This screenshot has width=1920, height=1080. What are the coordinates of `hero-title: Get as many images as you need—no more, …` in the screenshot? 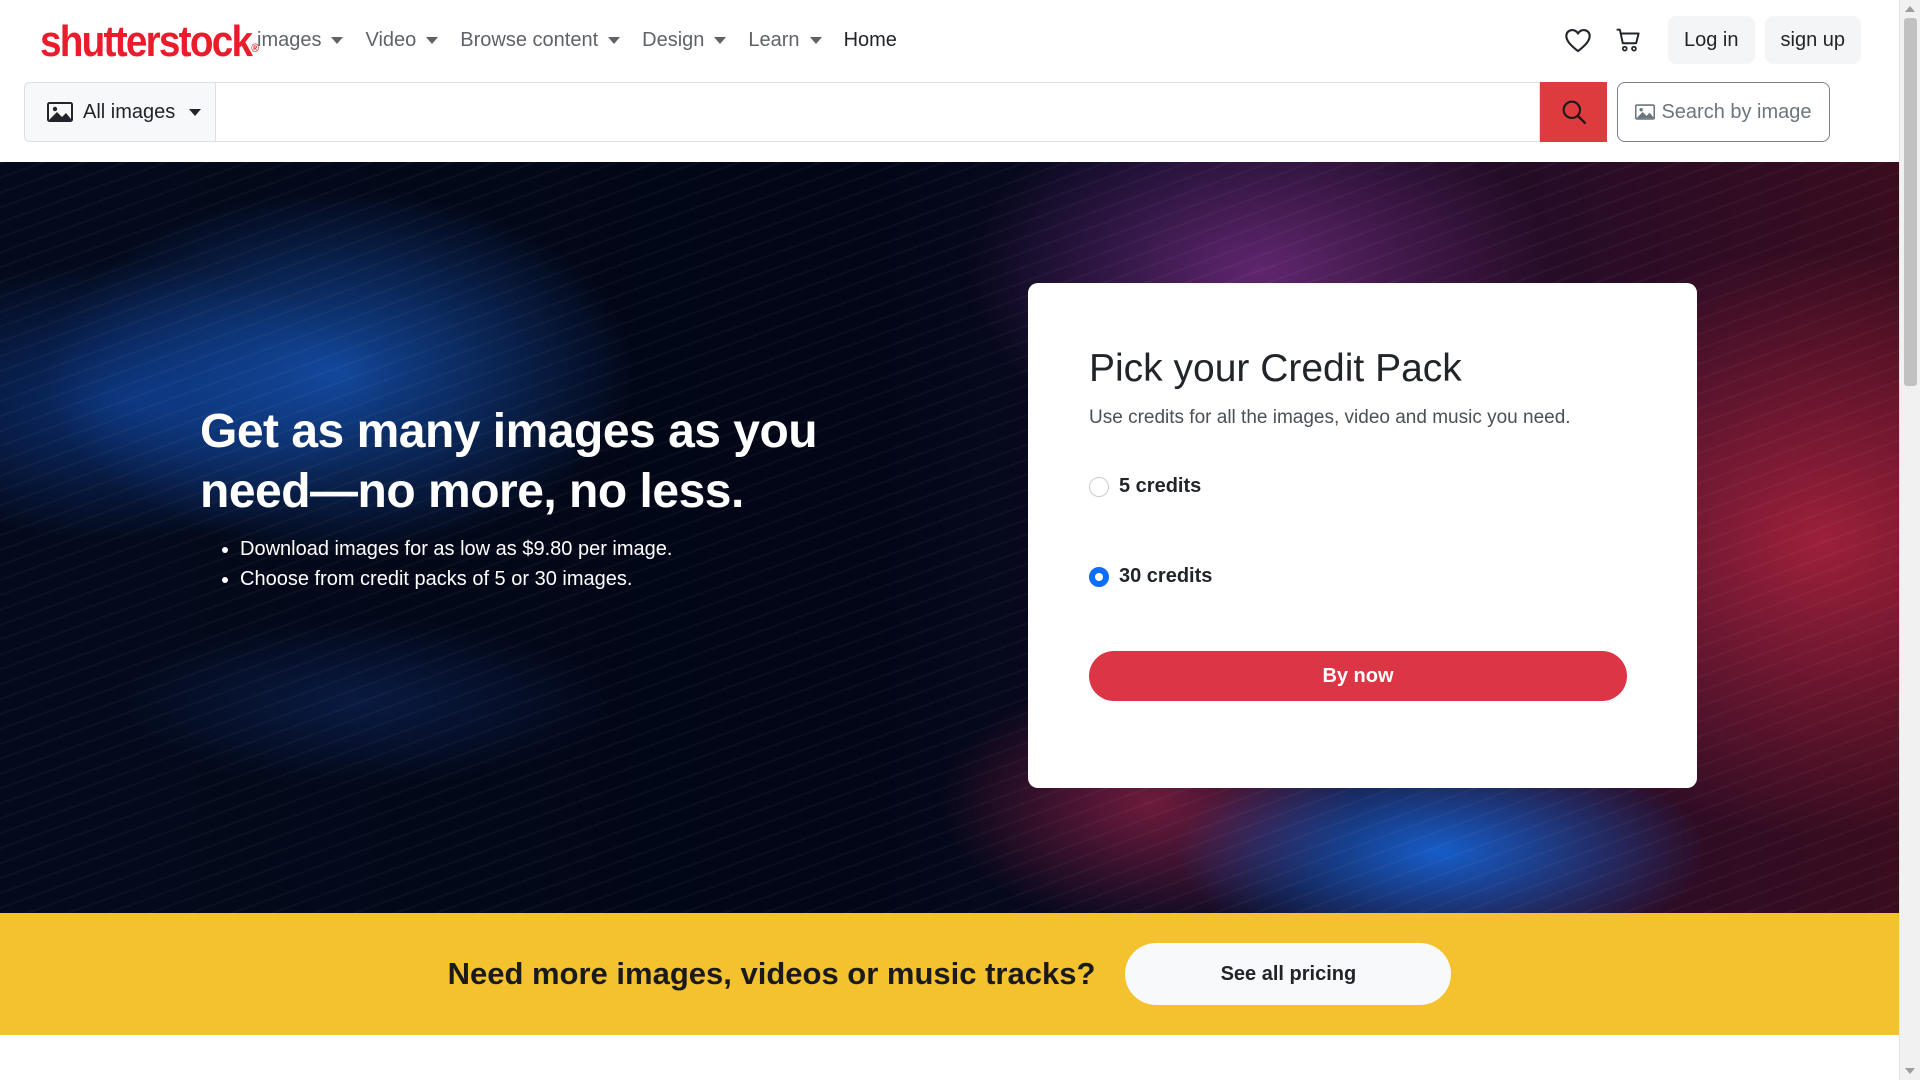 It's located at (509, 461).